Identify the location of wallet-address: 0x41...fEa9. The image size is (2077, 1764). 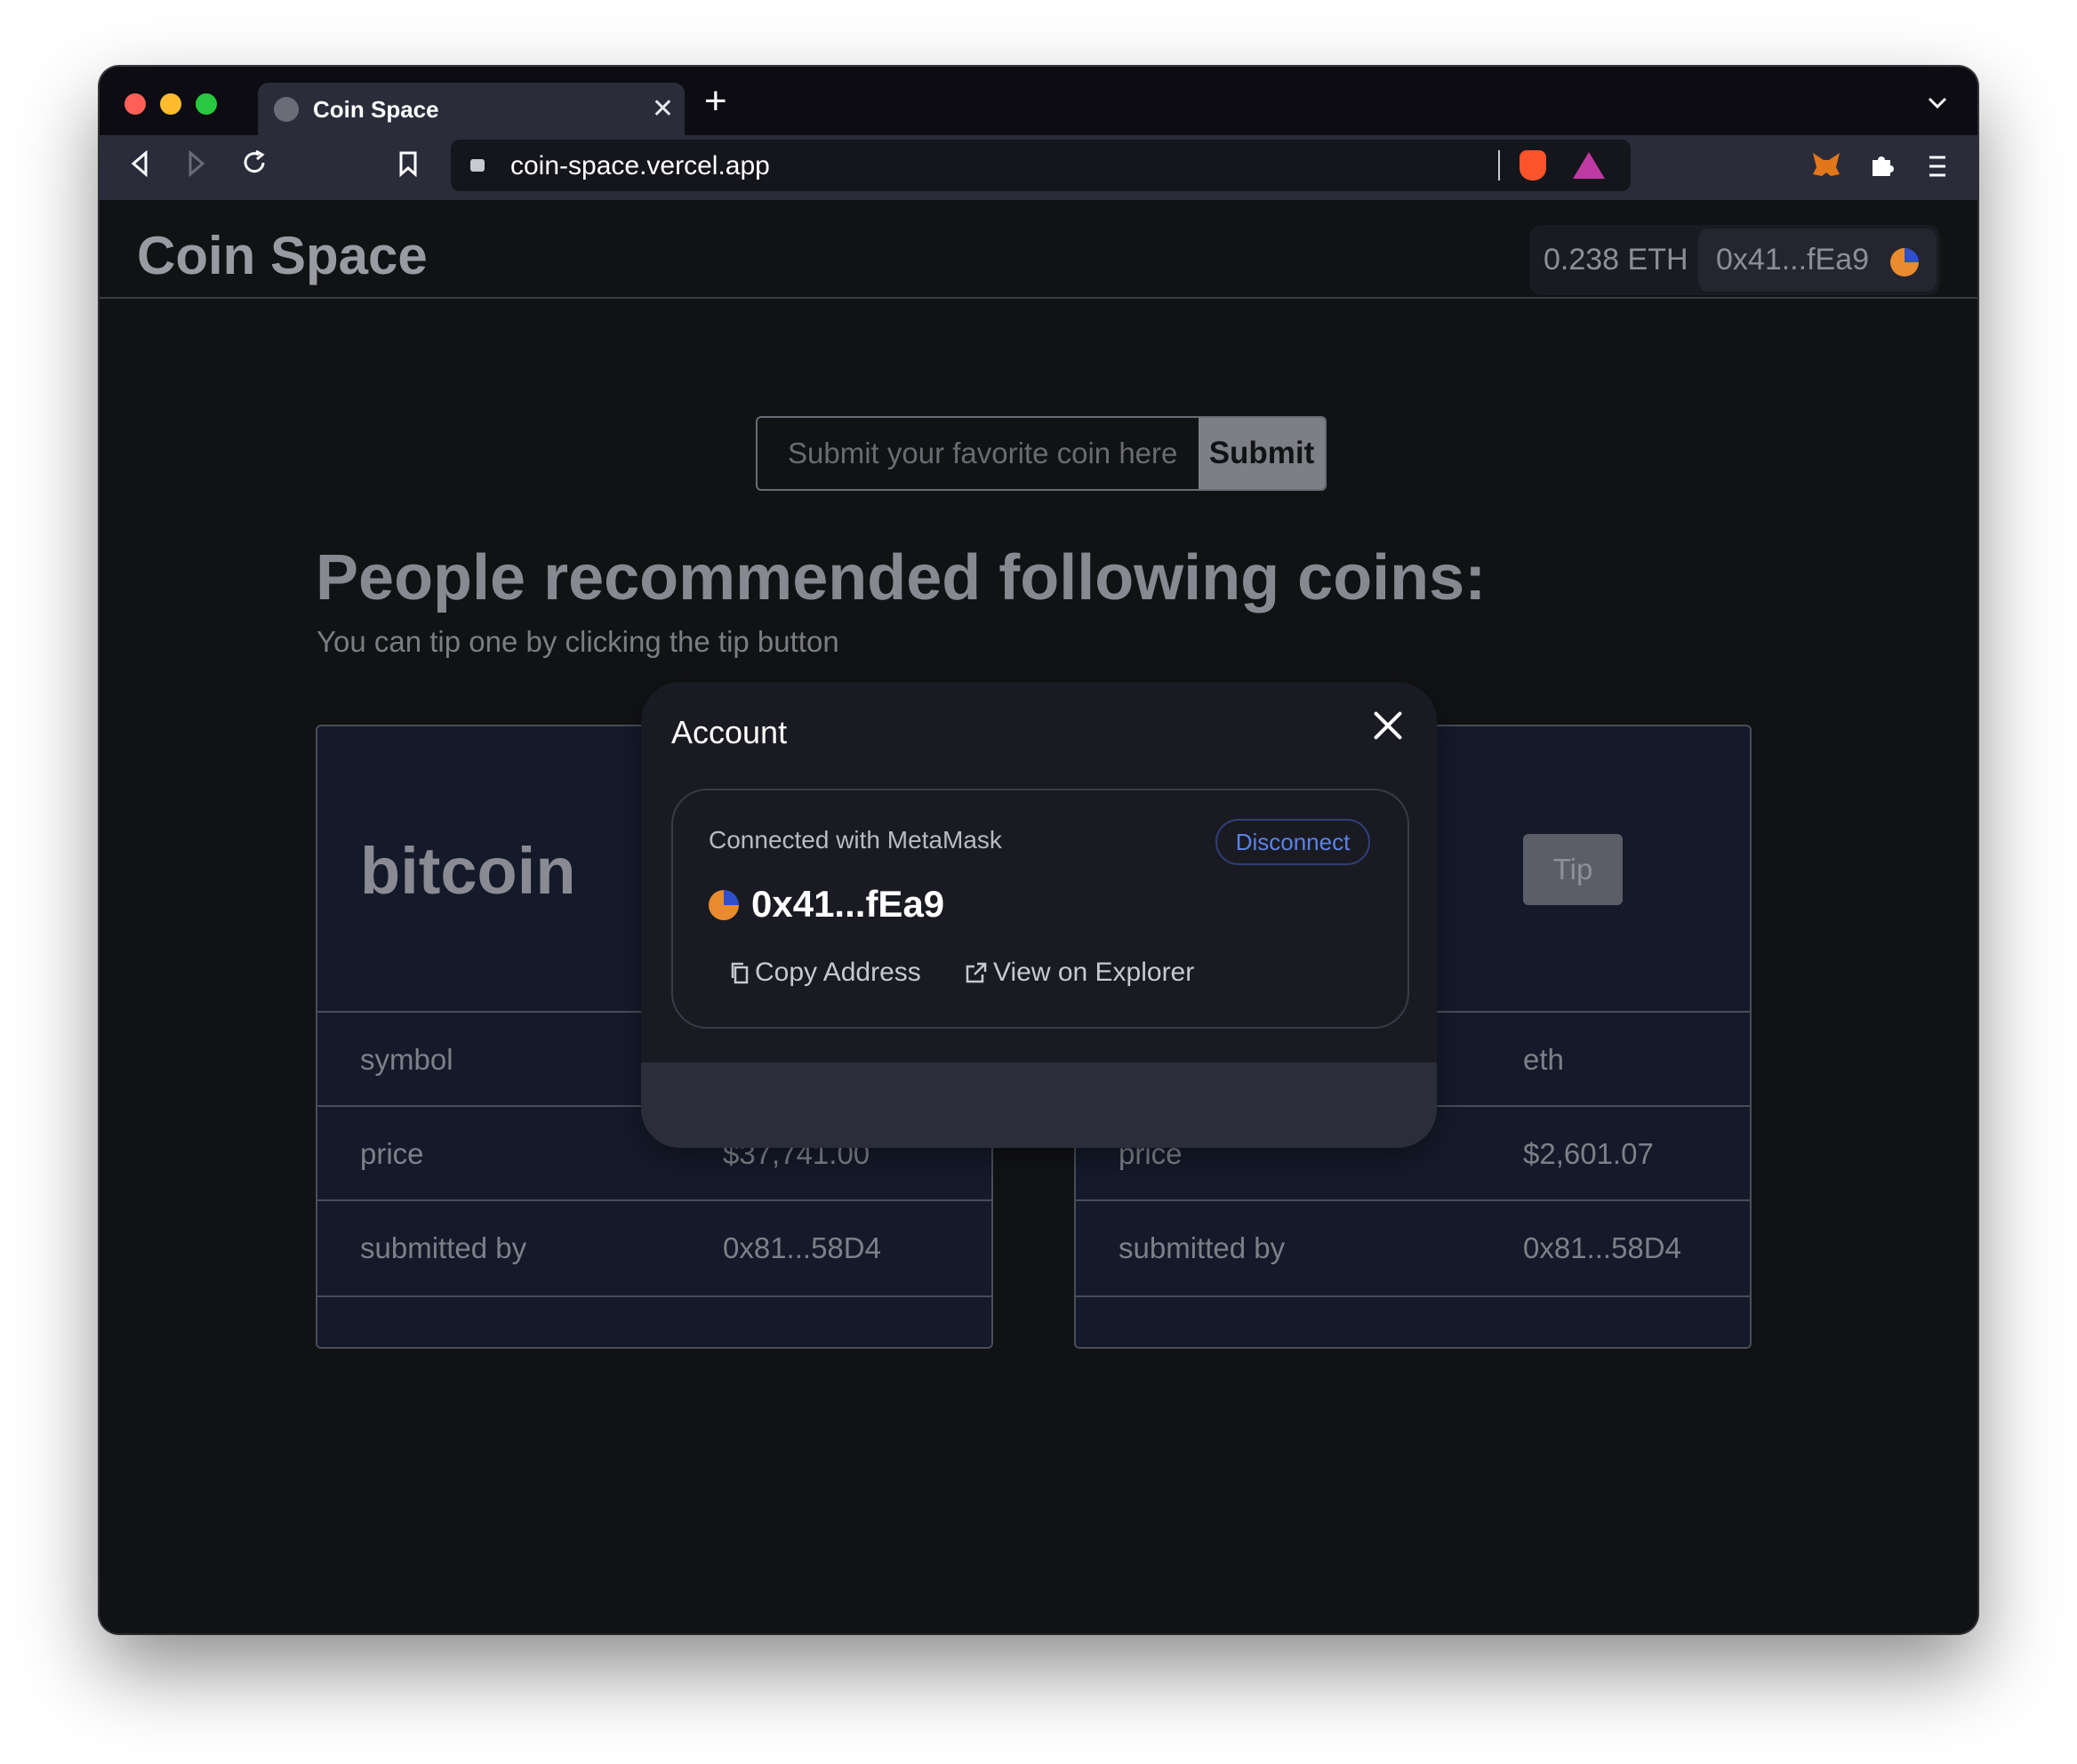
(848, 904).